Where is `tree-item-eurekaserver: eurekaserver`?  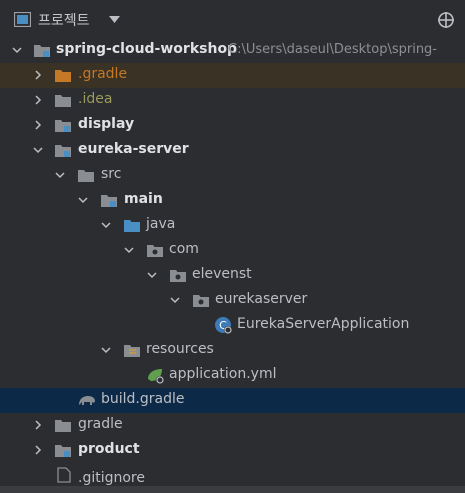 tree-item-eurekaserver: eurekaserver is located at coordinates (232, 300).